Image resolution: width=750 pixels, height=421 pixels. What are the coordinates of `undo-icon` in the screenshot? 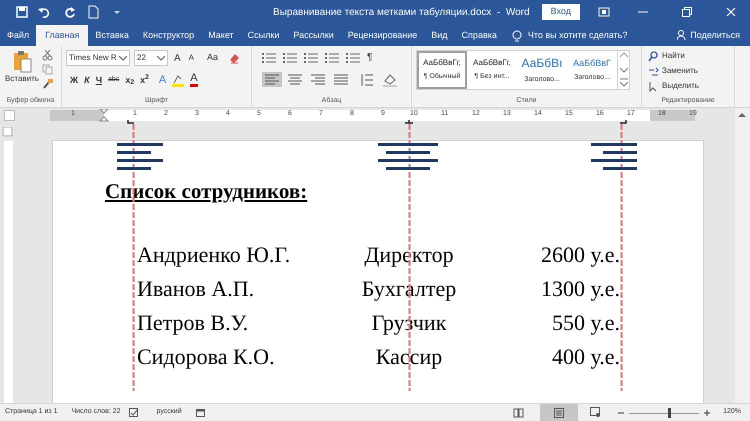 It's located at (44, 12).